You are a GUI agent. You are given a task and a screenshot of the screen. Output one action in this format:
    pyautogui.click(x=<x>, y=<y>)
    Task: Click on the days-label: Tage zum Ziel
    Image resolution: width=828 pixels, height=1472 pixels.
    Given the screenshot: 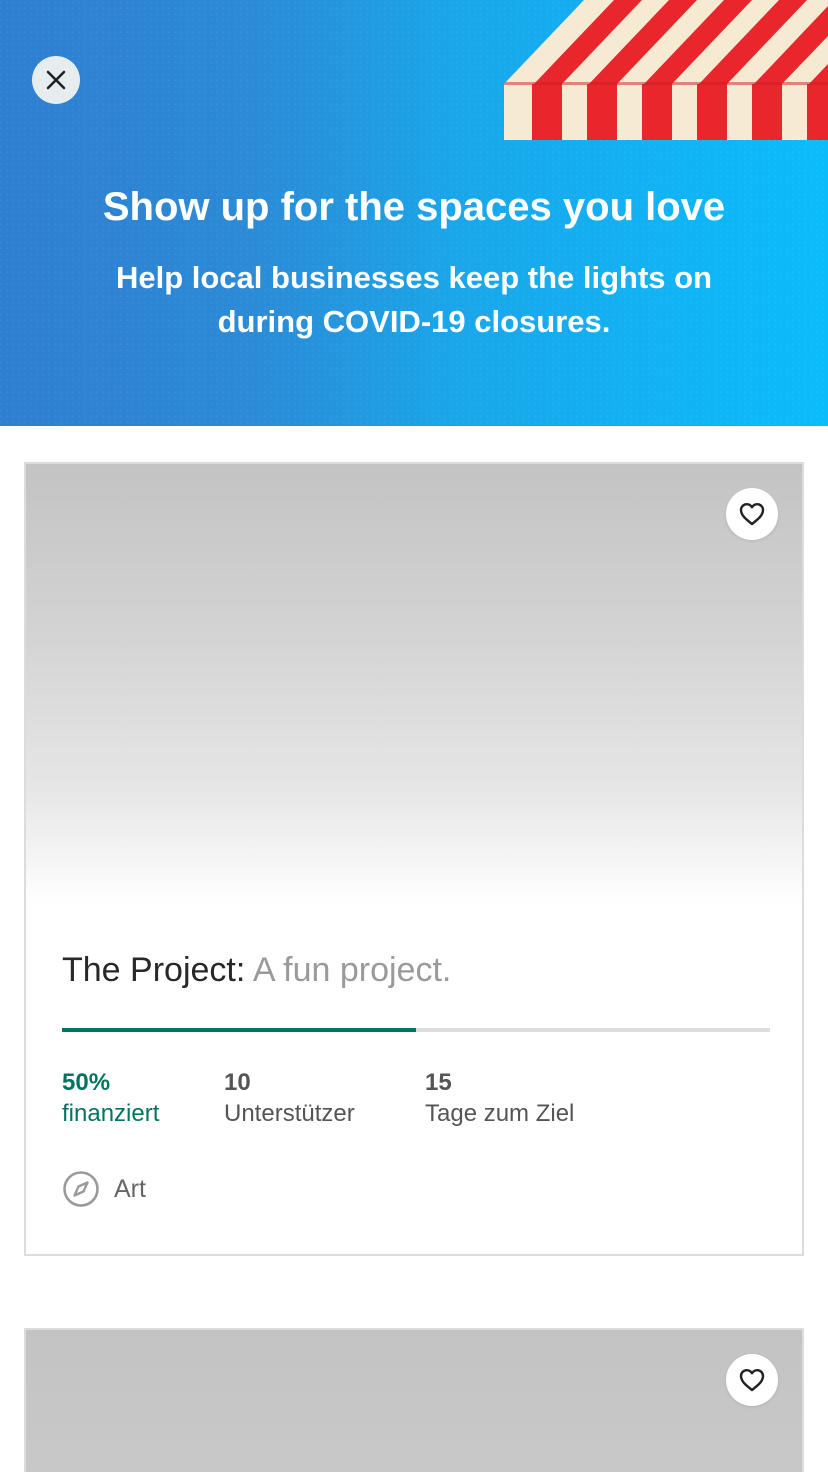 What is the action you would take?
    pyautogui.click(x=500, y=1113)
    